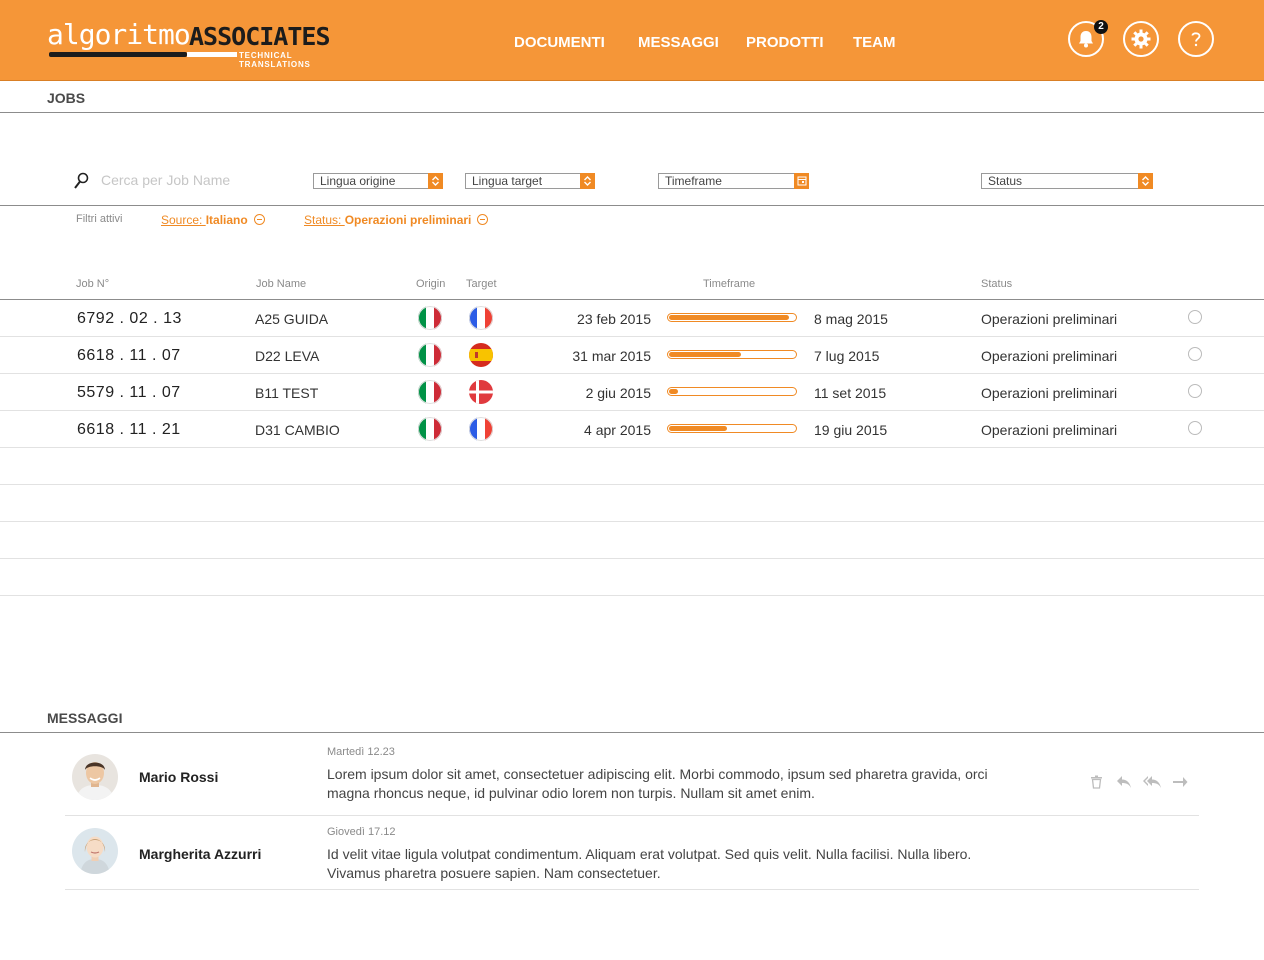 This screenshot has width=1264, height=960. What do you see at coordinates (99, 219) in the screenshot?
I see `active-filters-label: Filtri attivi` at bounding box center [99, 219].